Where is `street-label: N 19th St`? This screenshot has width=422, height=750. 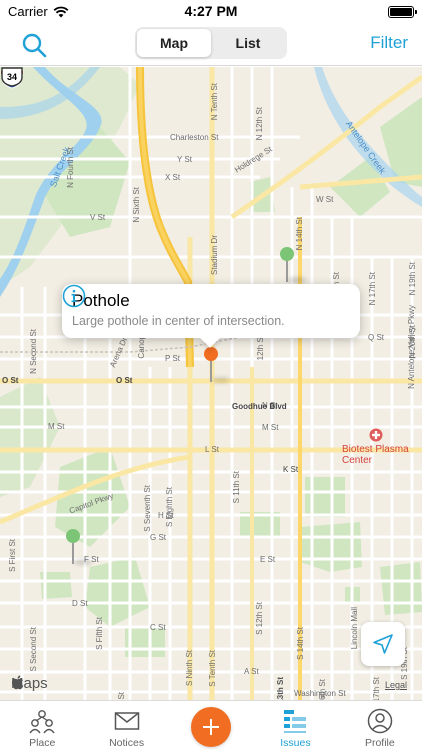 street-label: N 19th St is located at coordinates (412, 279).